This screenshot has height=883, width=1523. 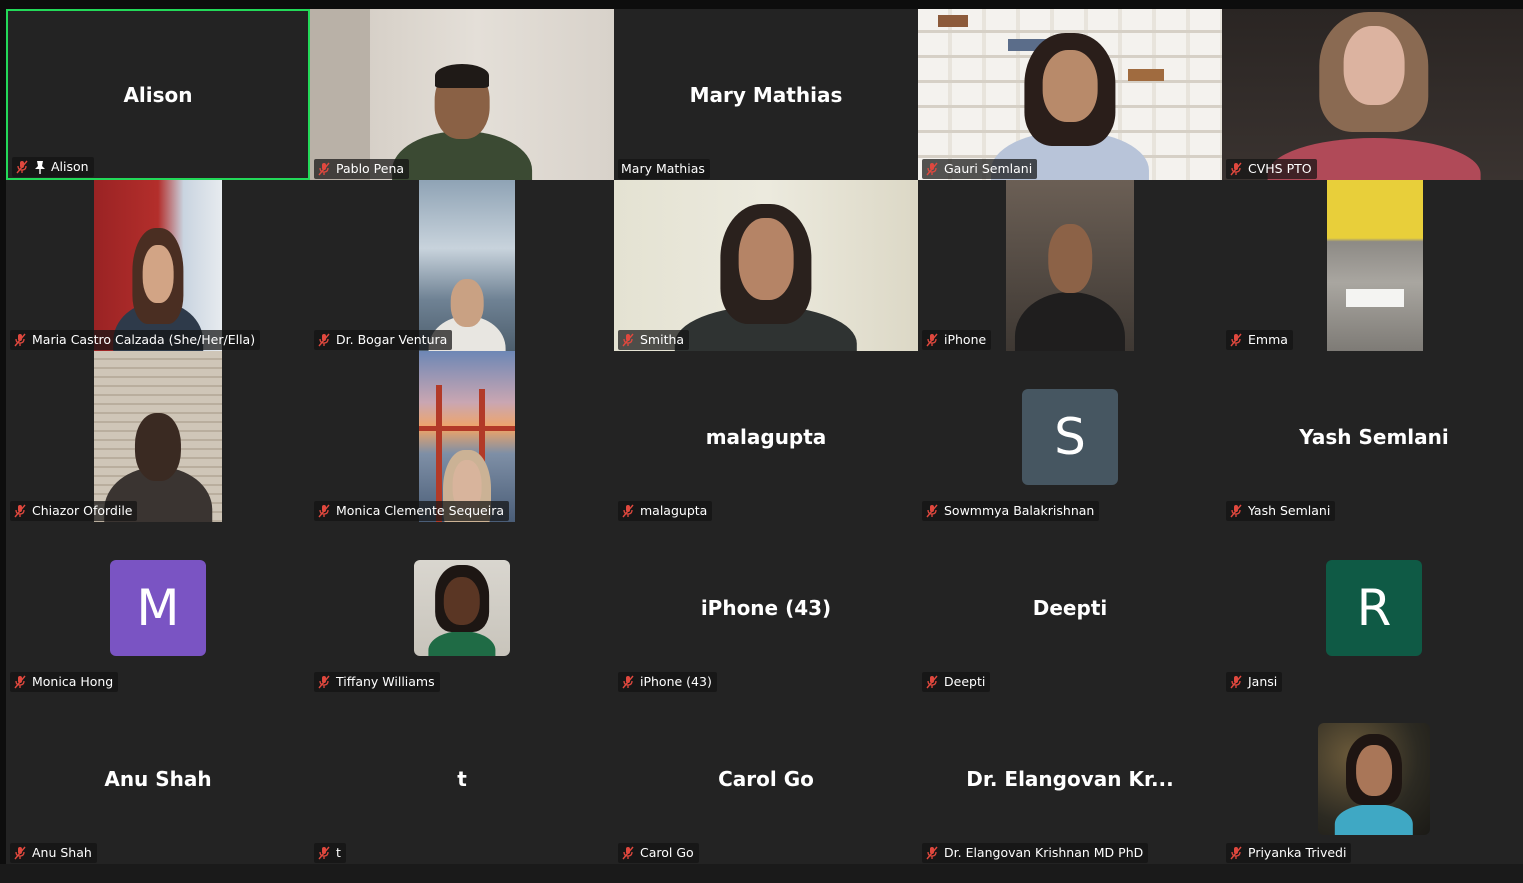 I want to click on participant-tile-pablo-pena: Pablo Pena, so click(x=462, y=94).